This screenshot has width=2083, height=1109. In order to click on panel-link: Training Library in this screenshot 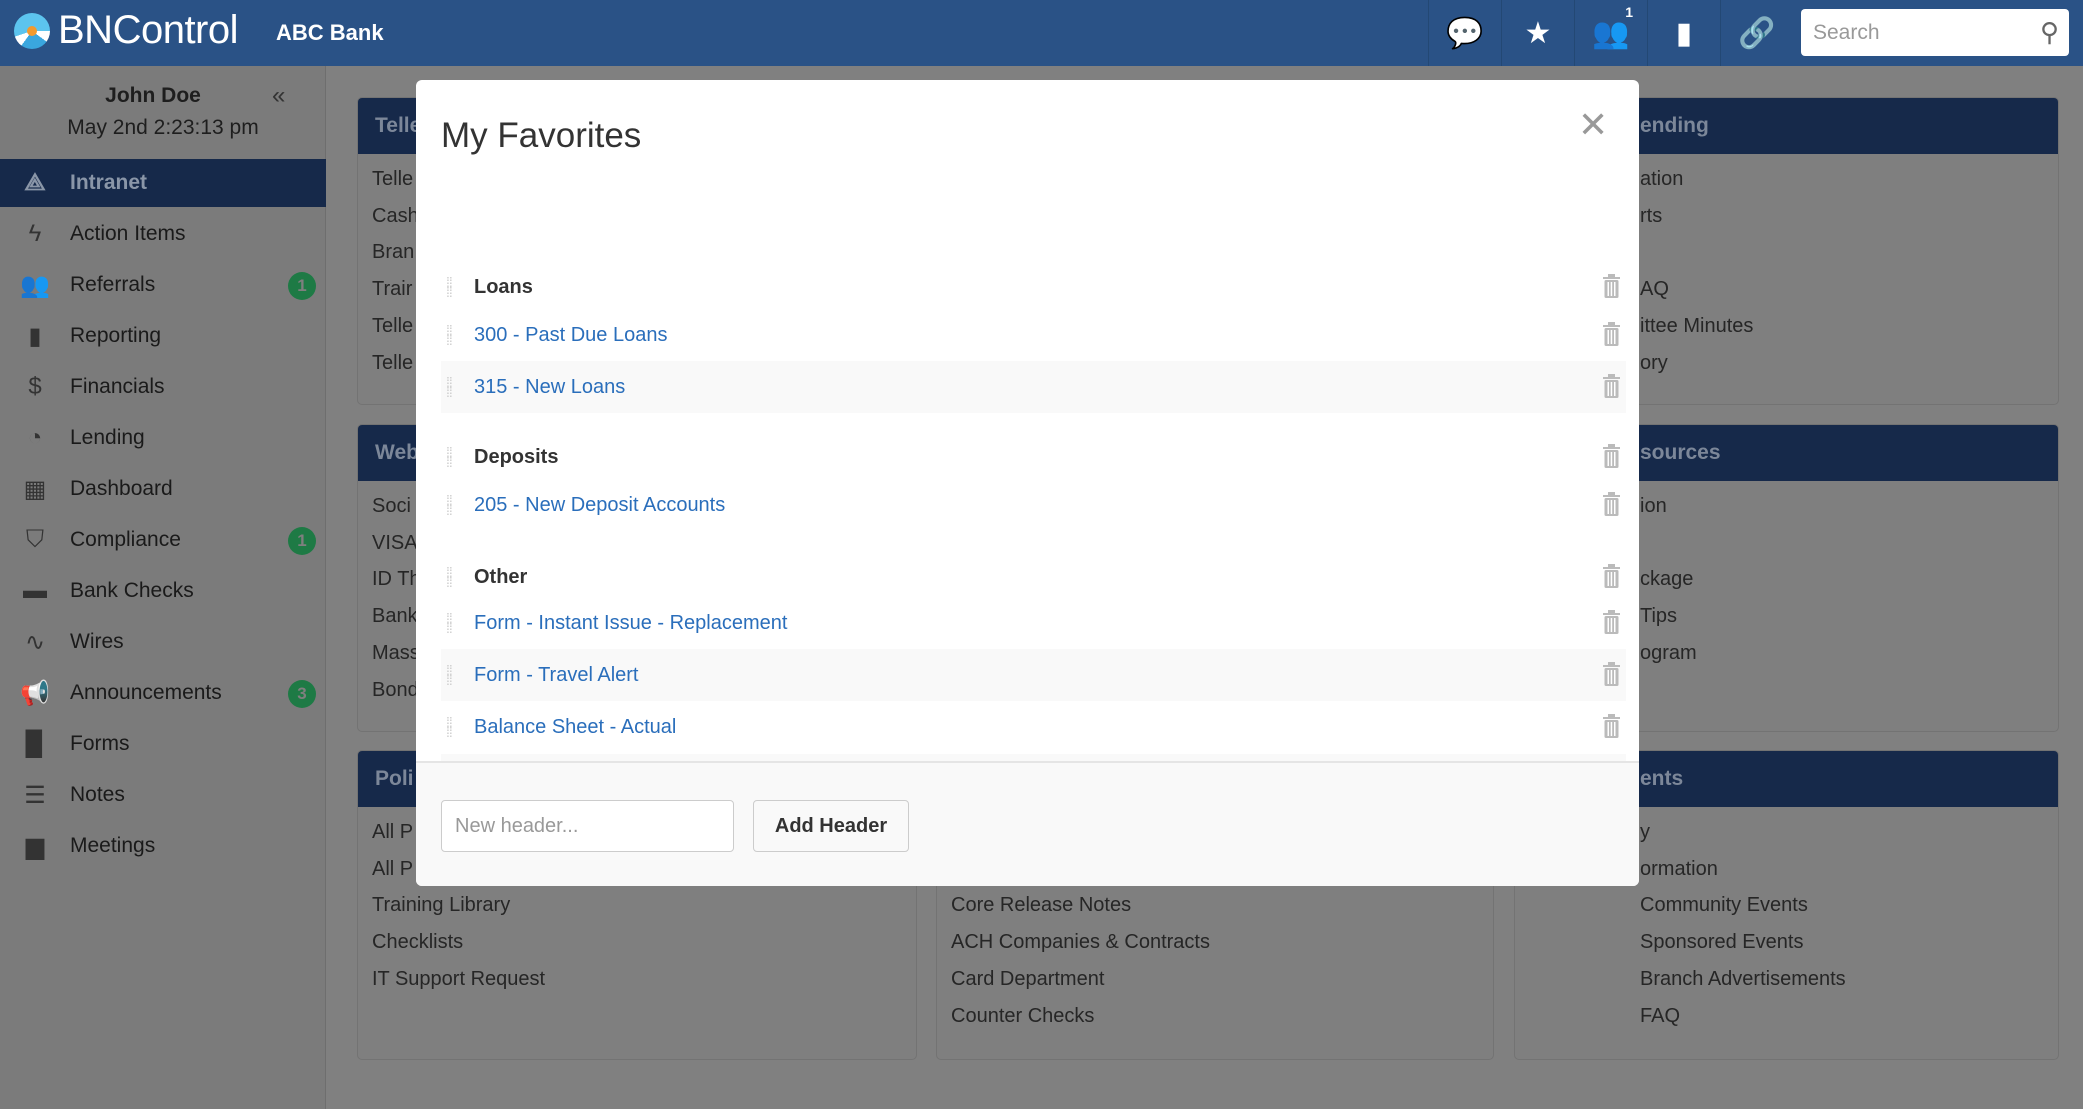, I will do `click(441, 905)`.